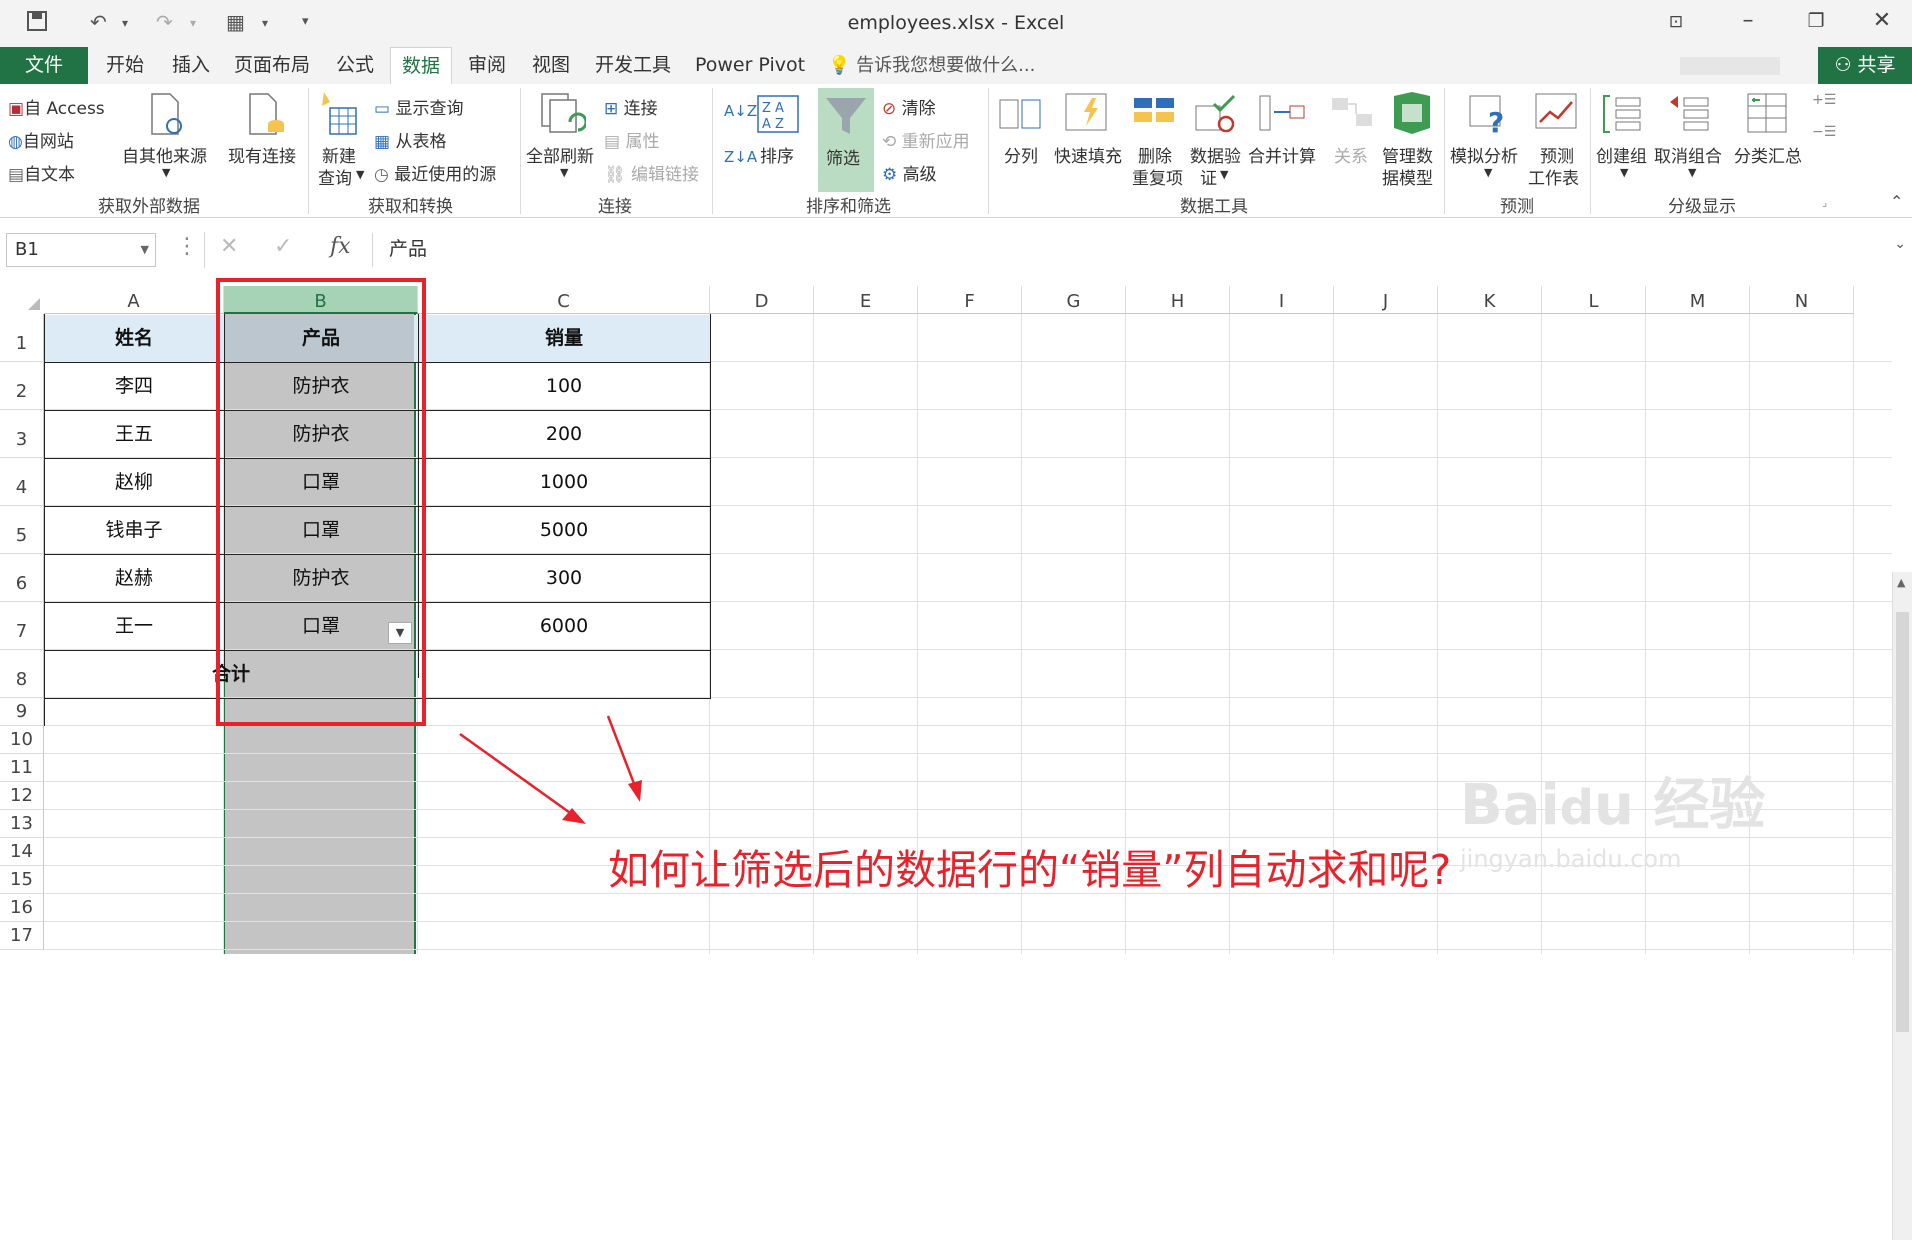 This screenshot has width=1912, height=1240. I want to click on refresh-all-button: 全部刷新, so click(560, 154).